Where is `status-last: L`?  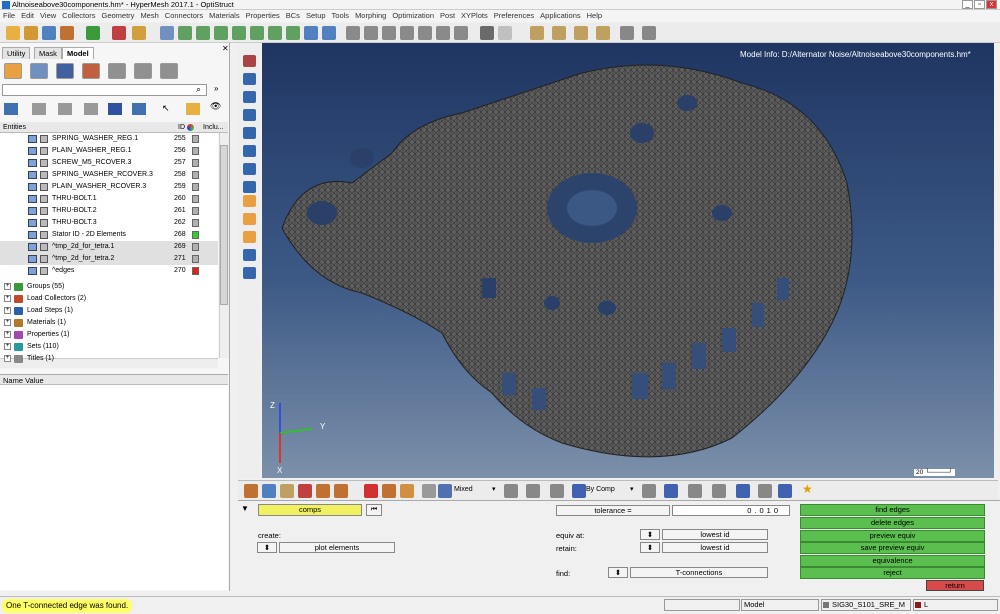 status-last: L is located at coordinates (955, 605).